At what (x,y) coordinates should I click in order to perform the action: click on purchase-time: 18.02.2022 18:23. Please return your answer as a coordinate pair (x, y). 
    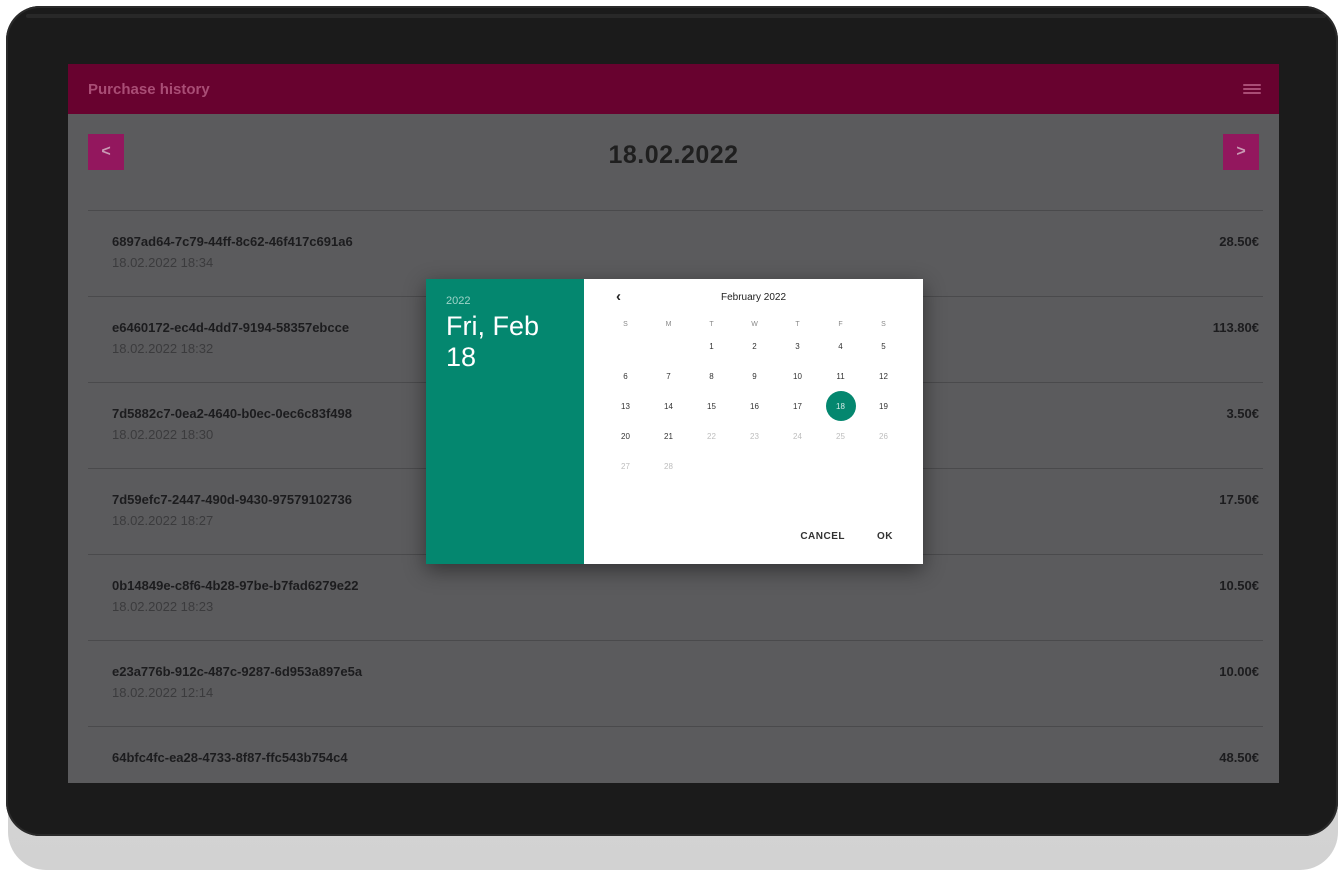
    Looking at the image, I should click on (163, 606).